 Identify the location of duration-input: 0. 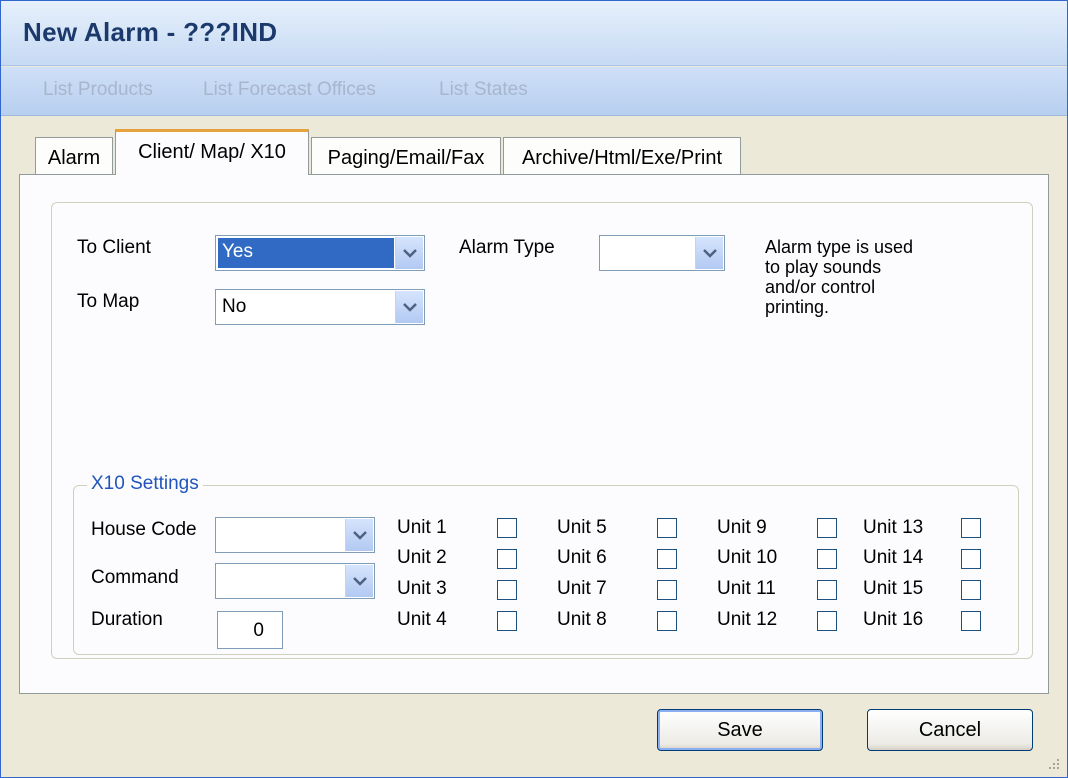
(250, 630).